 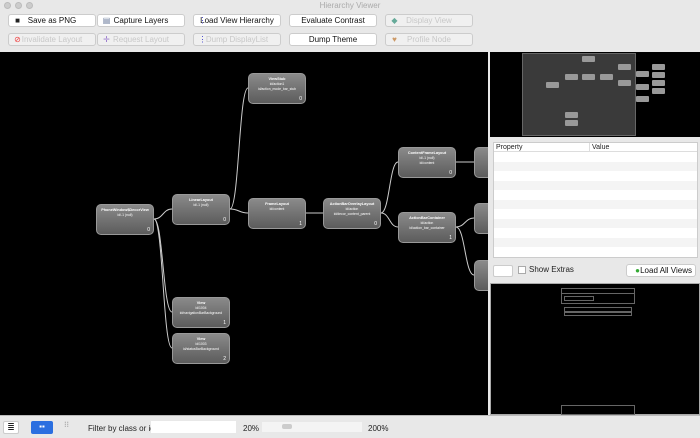 I want to click on button-label: Dump DisplayList, so click(x=237, y=39).